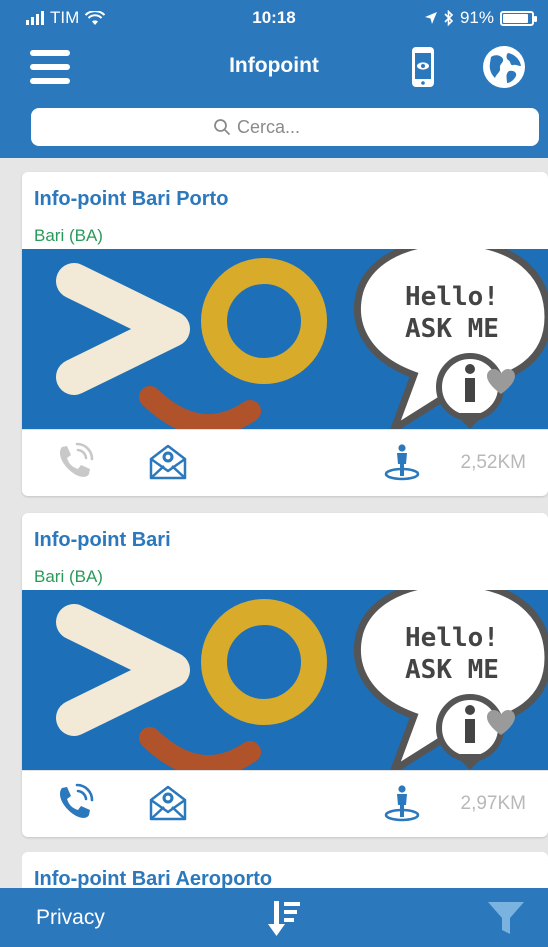 The height and width of the screenshot is (947, 548). Describe the element at coordinates (285, 462) in the screenshot. I see `card-actions: 2,52KM` at that location.